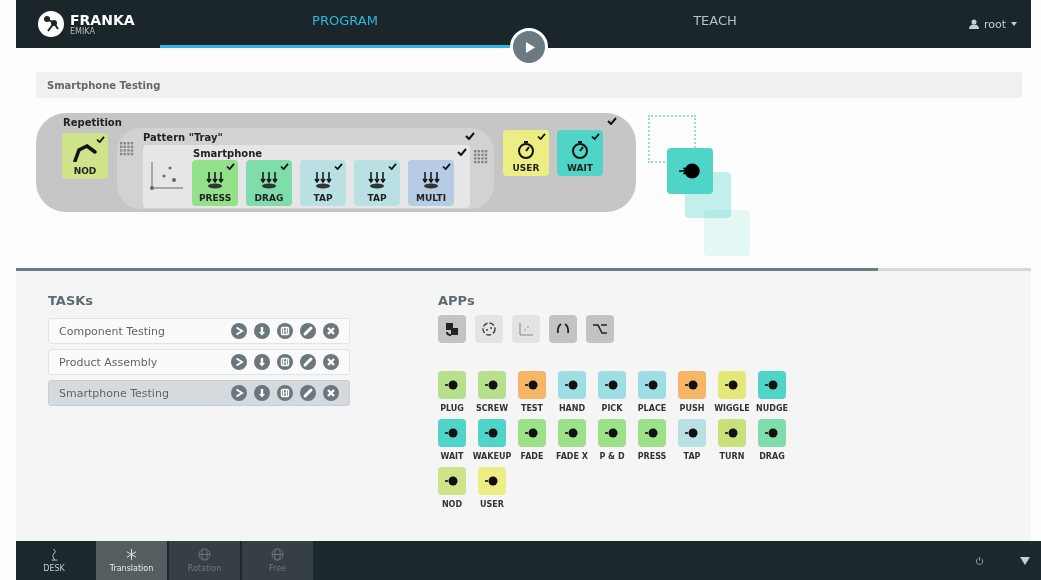 This screenshot has width=1041, height=580. Describe the element at coordinates (452, 408) in the screenshot. I see `app-label: PLUG` at that location.